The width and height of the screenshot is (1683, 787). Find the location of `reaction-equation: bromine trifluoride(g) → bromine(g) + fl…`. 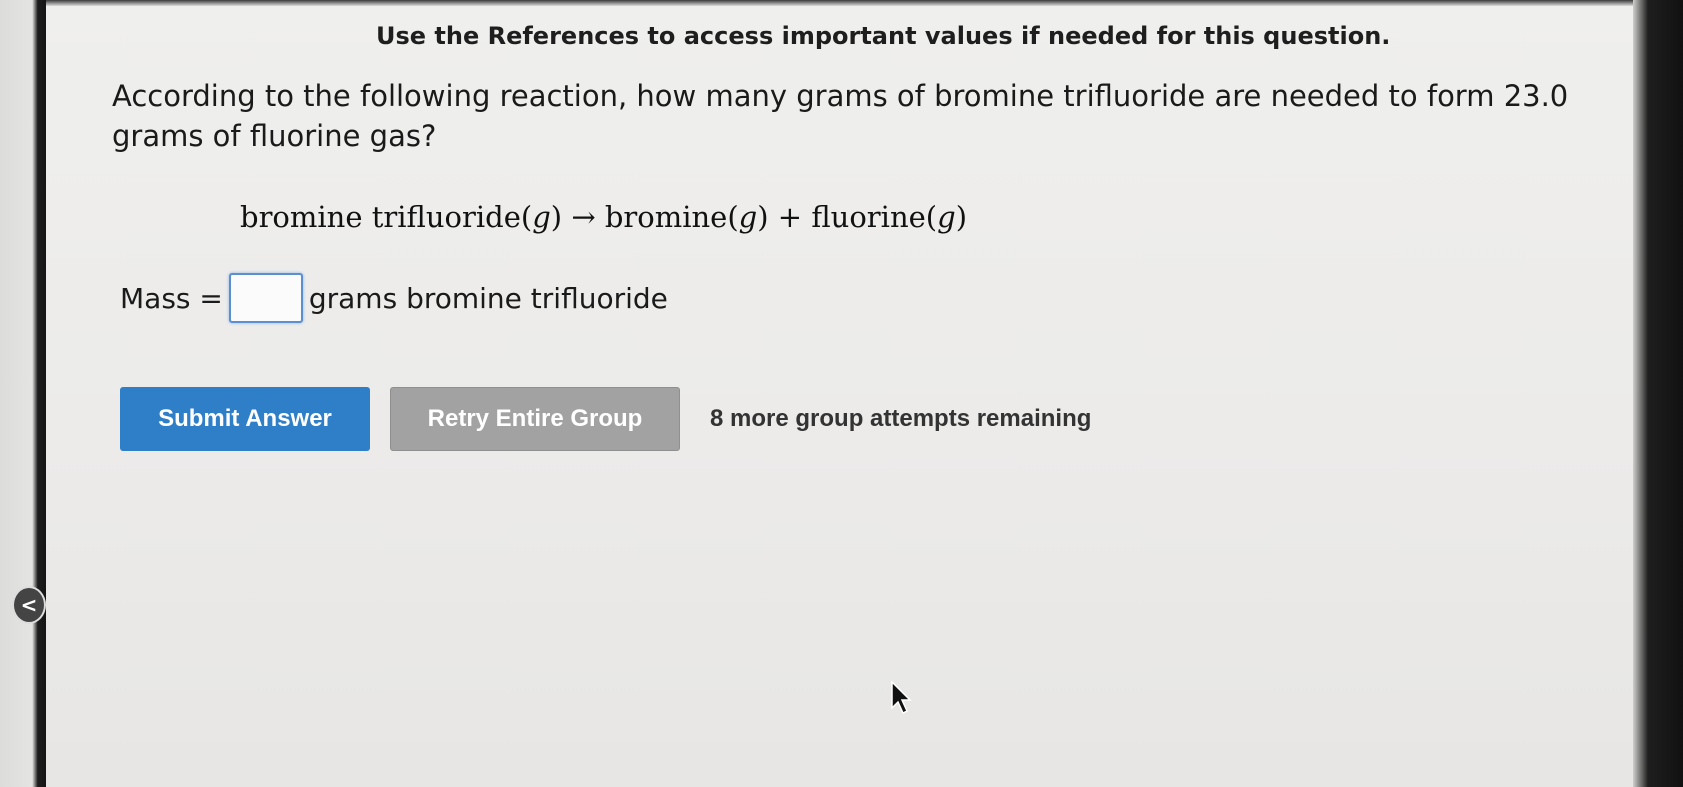

reaction-equation: bromine trifluoride(g) → bromine(g) + fl… is located at coordinates (604, 217).